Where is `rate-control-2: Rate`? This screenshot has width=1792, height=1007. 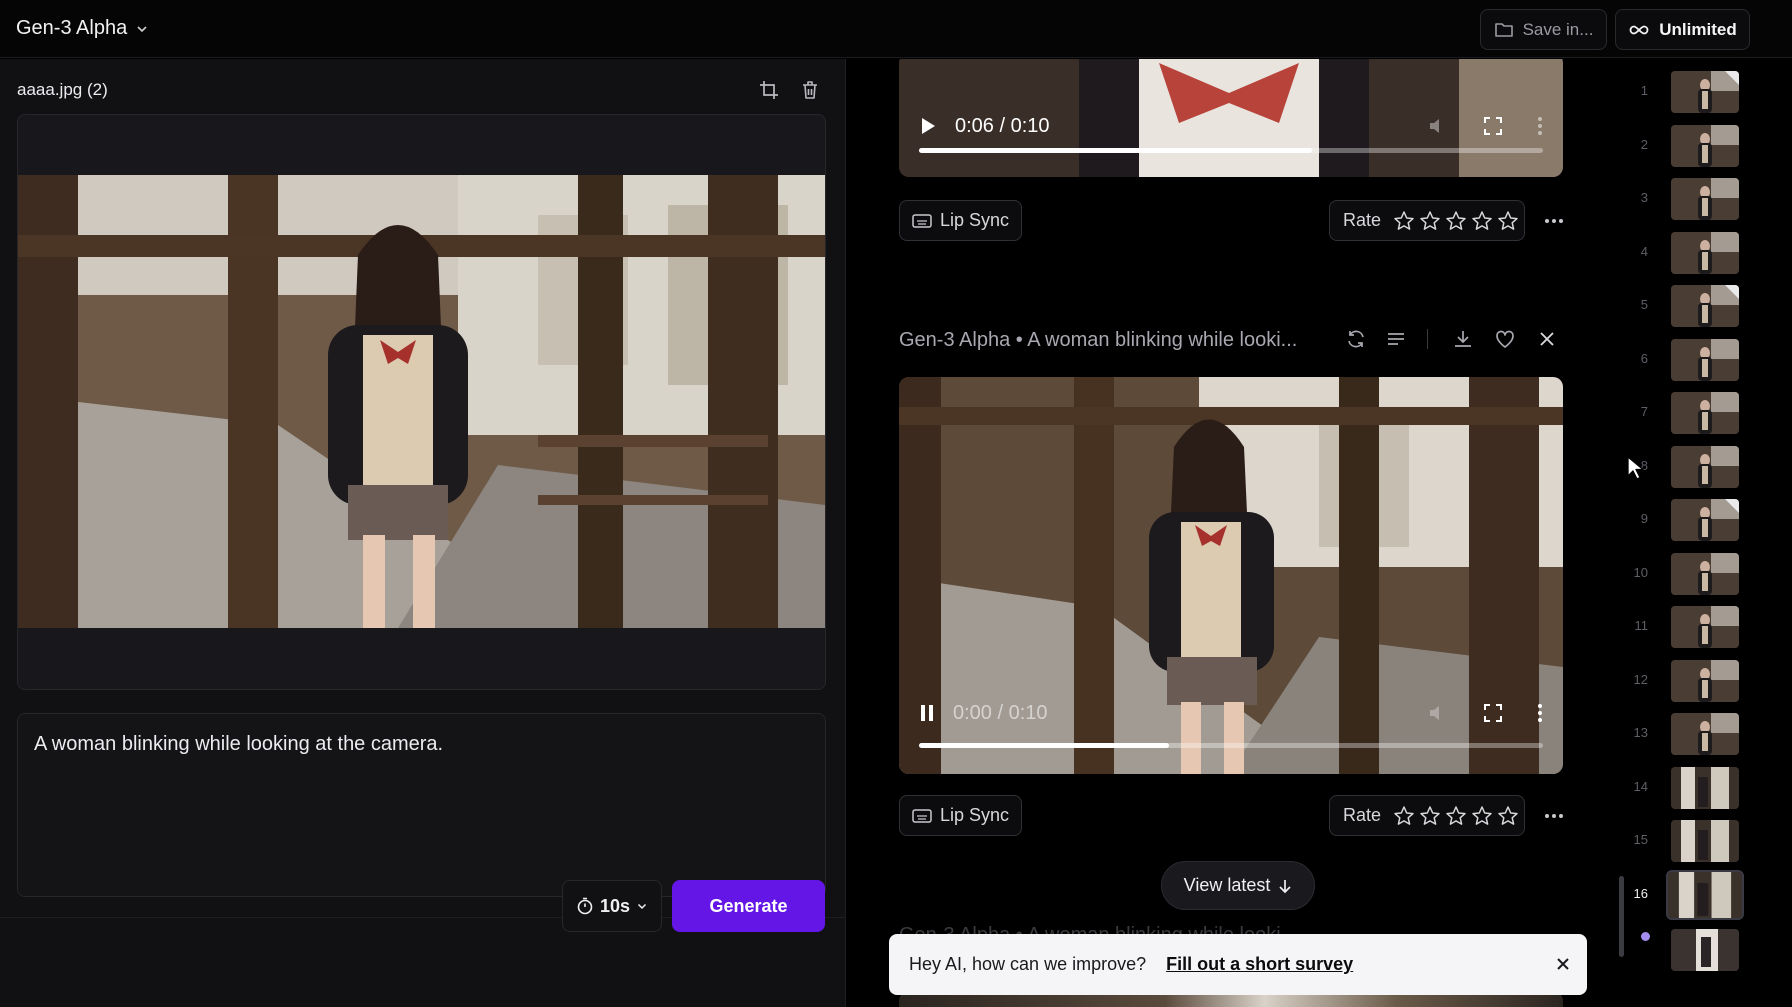
rate-control-2: Rate is located at coordinates (1427, 815).